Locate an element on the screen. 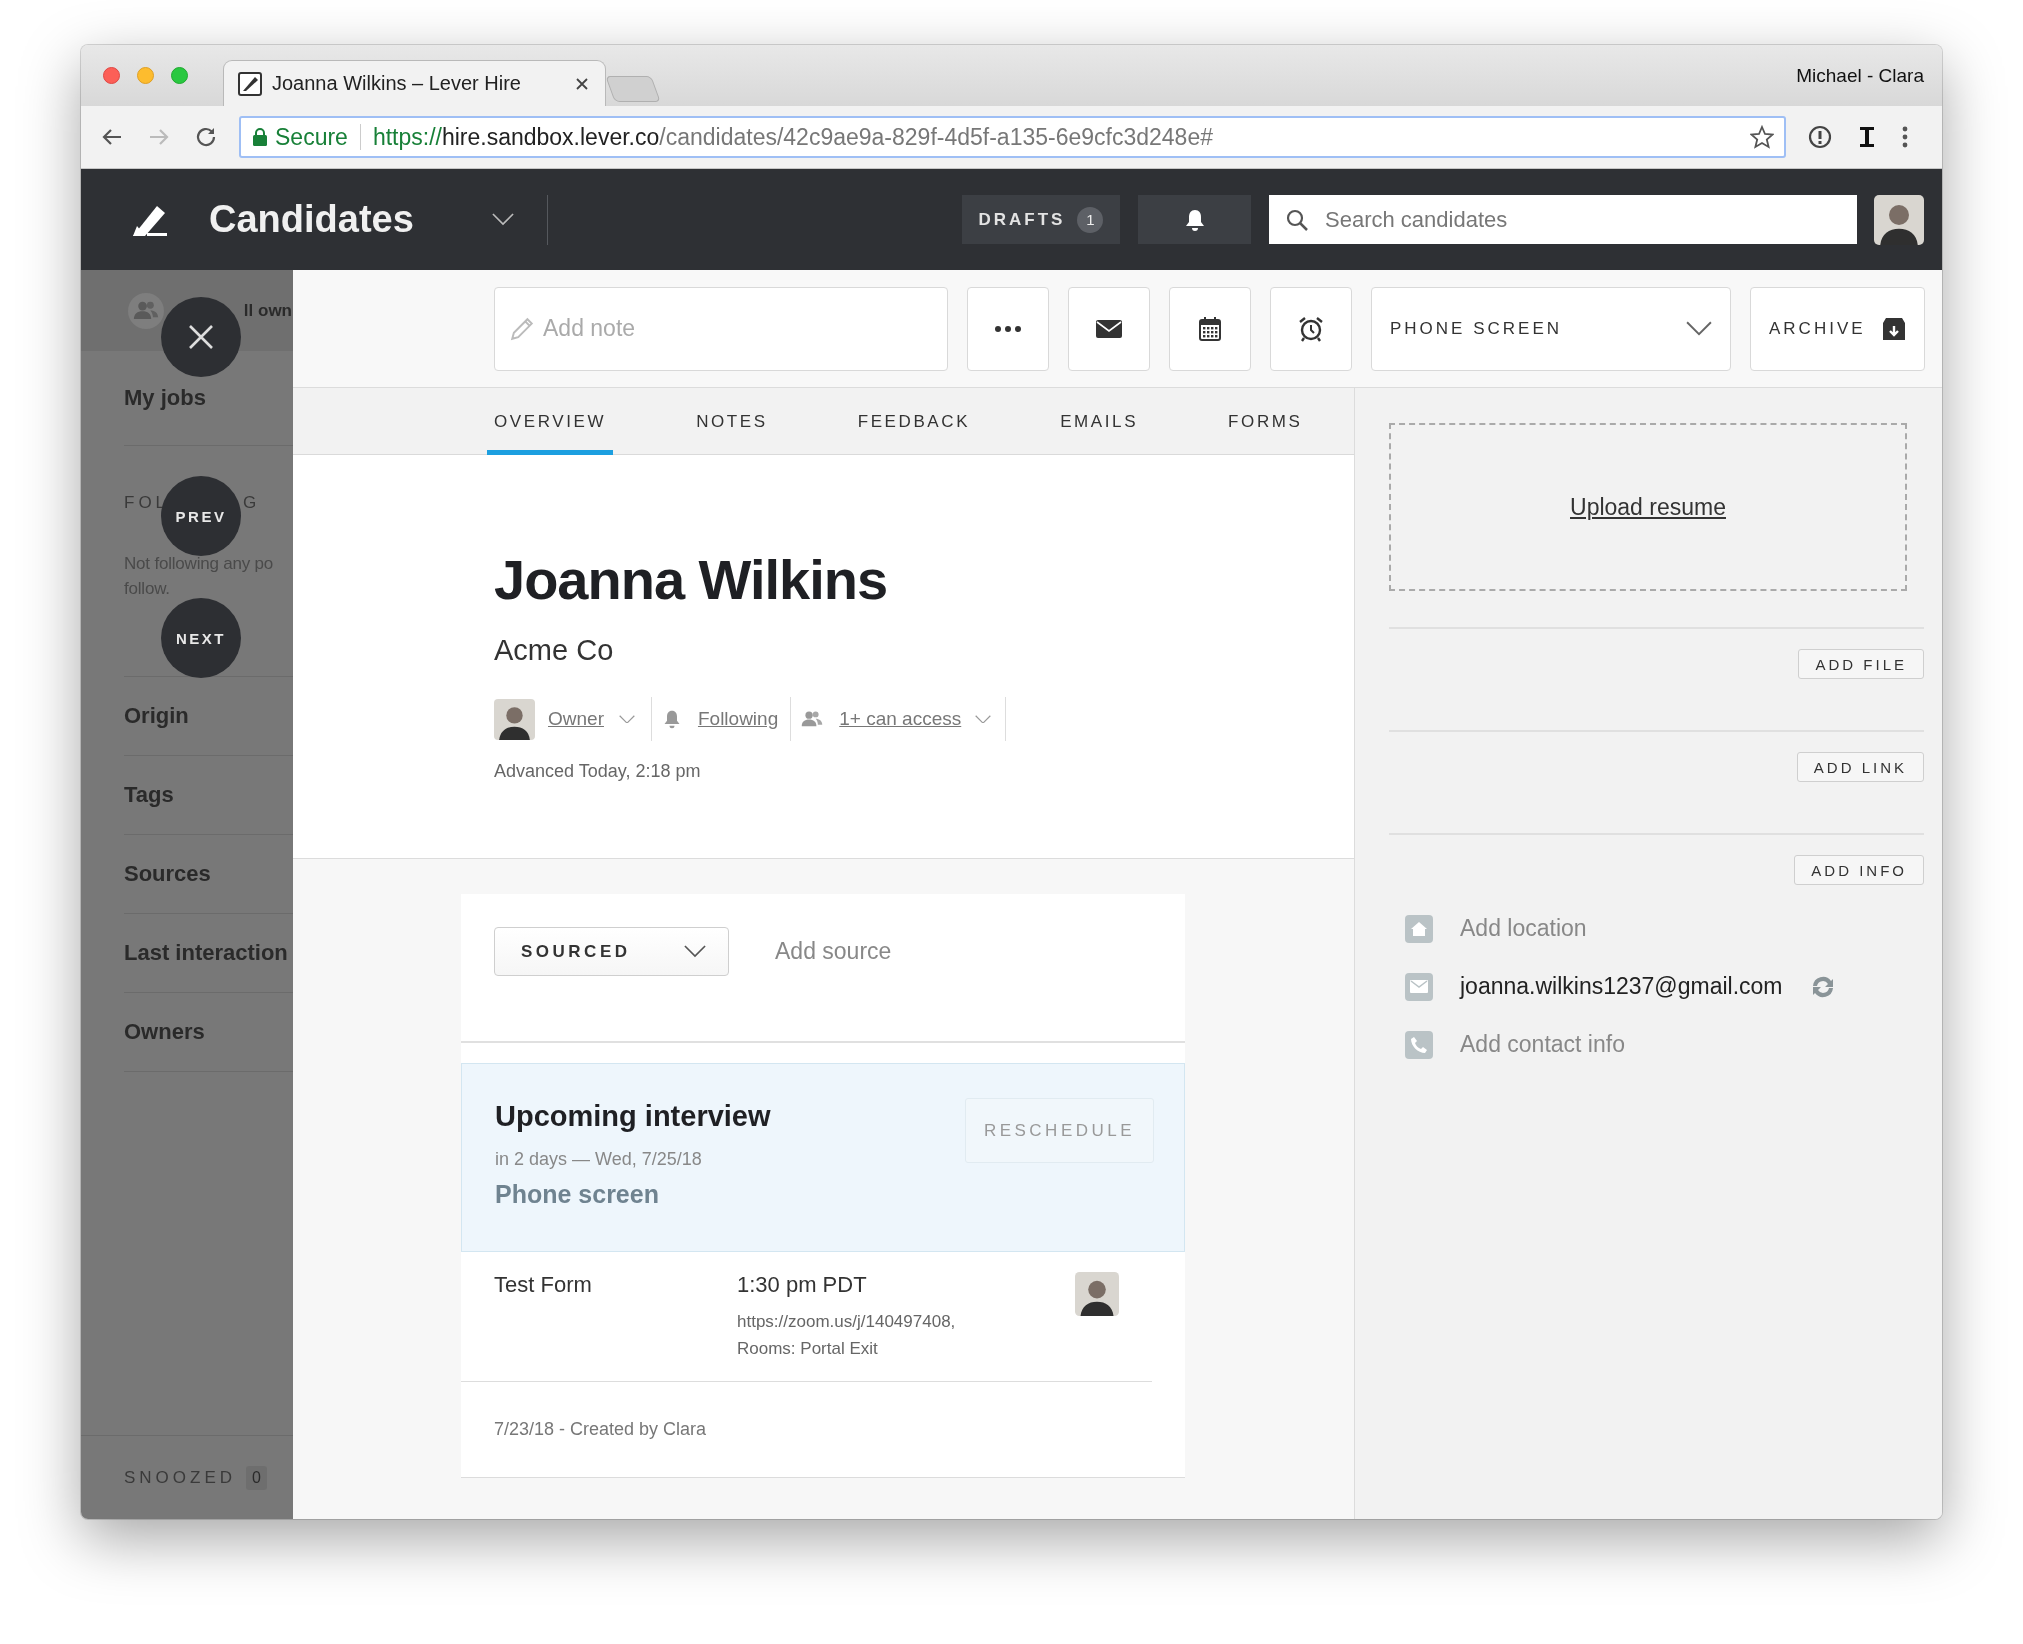 The height and width of the screenshot is (1644, 2023). secure-label: Secure is located at coordinates (311, 137).